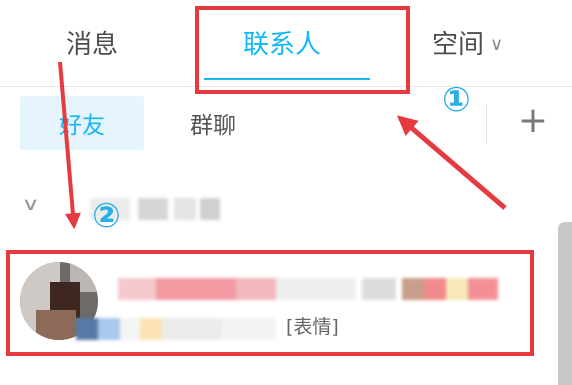 This screenshot has width=572, height=385. What do you see at coordinates (565, 303) in the screenshot?
I see `scrollbar` at bounding box center [565, 303].